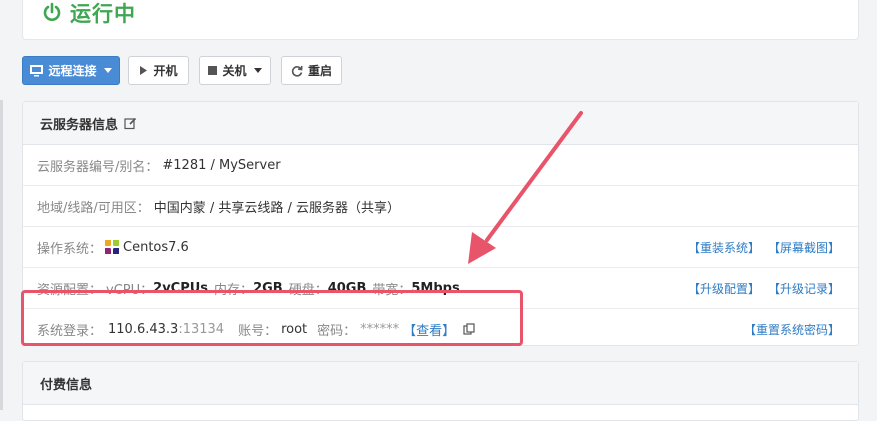 The image size is (877, 421). I want to click on status-card: 运行中, so click(440, 20).